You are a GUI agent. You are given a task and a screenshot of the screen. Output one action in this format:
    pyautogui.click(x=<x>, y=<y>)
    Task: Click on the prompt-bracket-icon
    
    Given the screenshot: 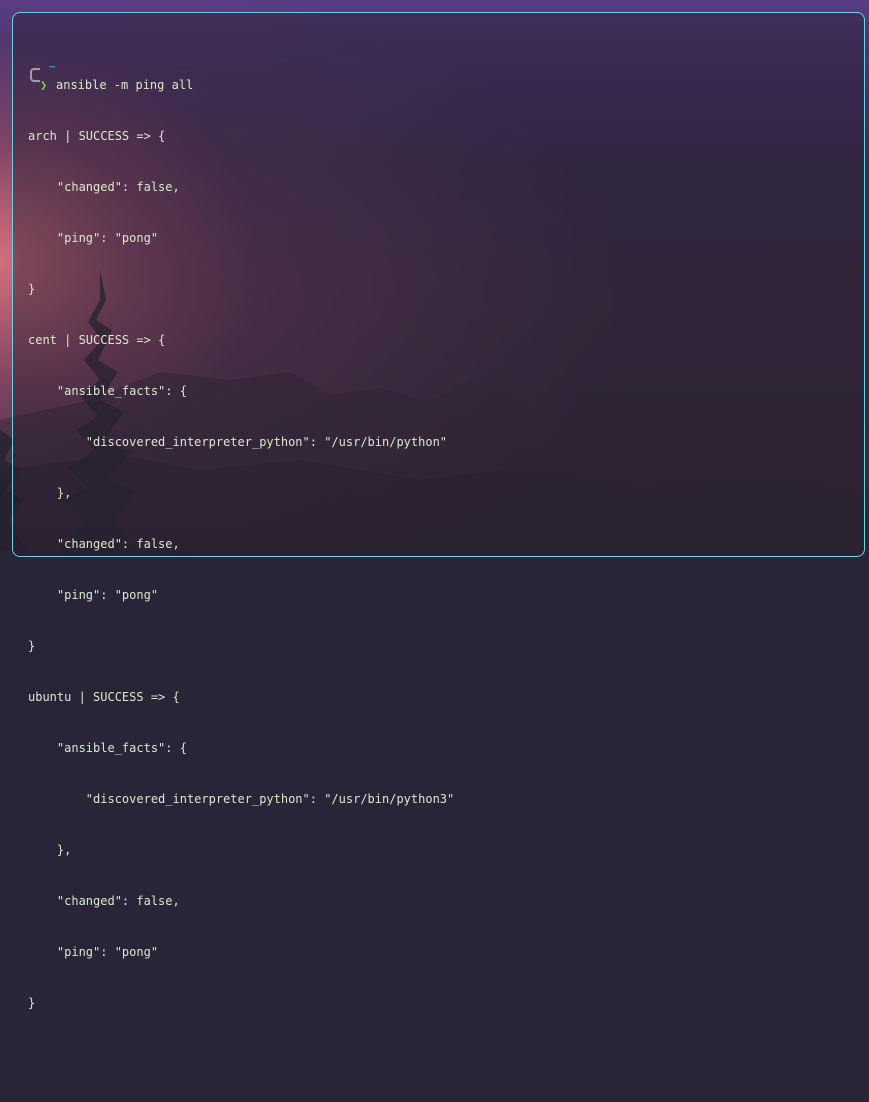 What is the action you would take?
    pyautogui.click(x=35, y=75)
    